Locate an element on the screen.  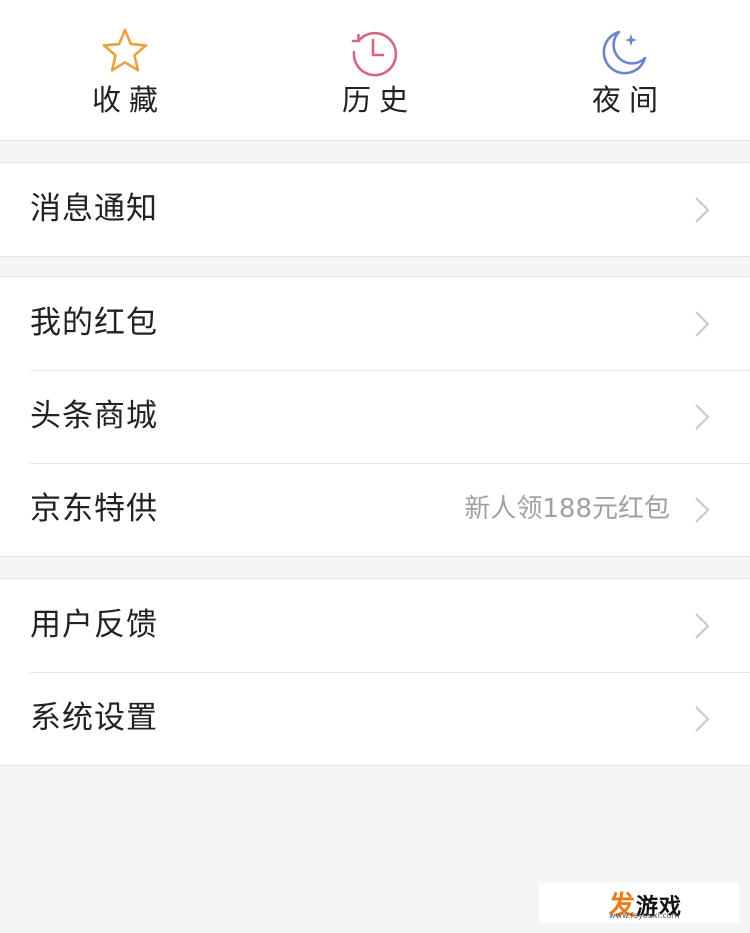
list-item-jd-special: 京东特供 新人领188元红包 is located at coordinates (375, 509).